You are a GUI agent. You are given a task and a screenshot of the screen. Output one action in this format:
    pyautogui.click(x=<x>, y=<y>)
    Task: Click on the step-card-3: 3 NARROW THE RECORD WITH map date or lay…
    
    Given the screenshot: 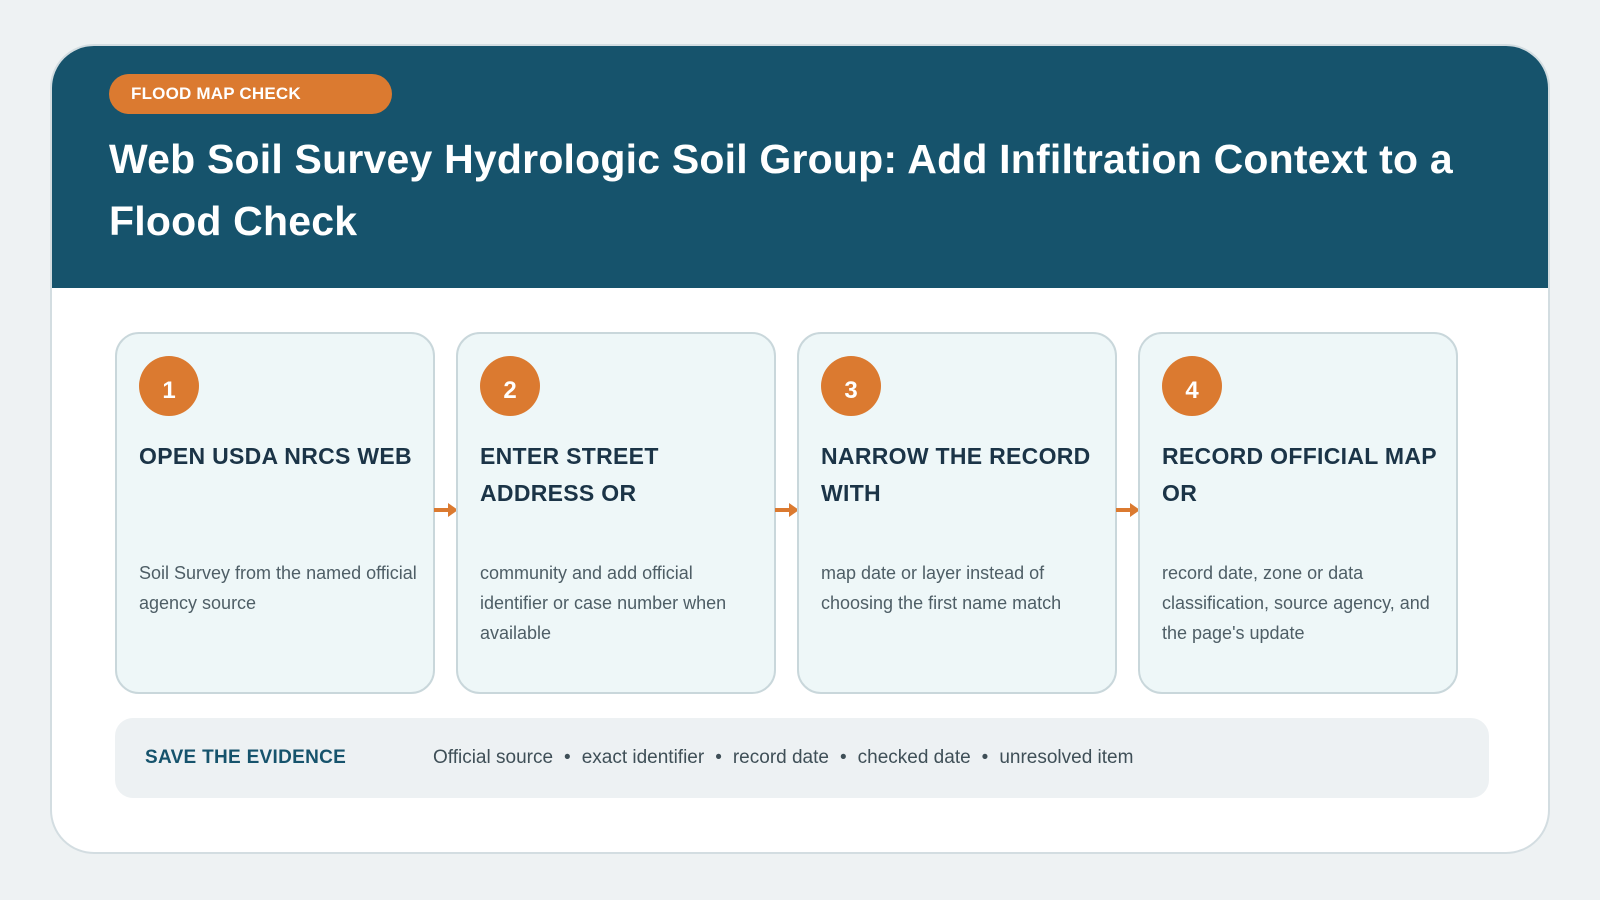 What is the action you would take?
    pyautogui.click(x=957, y=513)
    